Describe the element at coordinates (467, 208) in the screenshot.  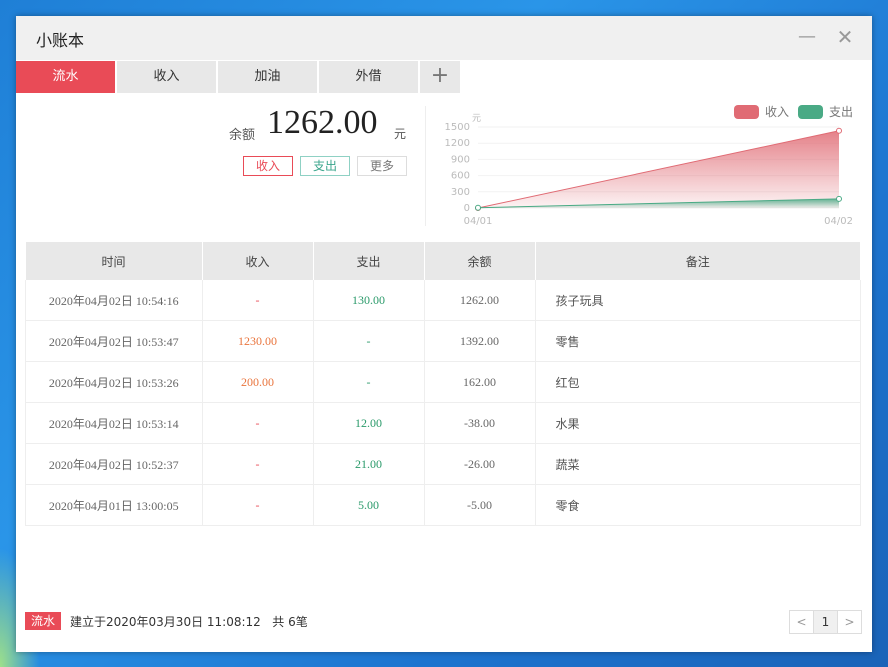
I see `y-tick-label: 0` at that location.